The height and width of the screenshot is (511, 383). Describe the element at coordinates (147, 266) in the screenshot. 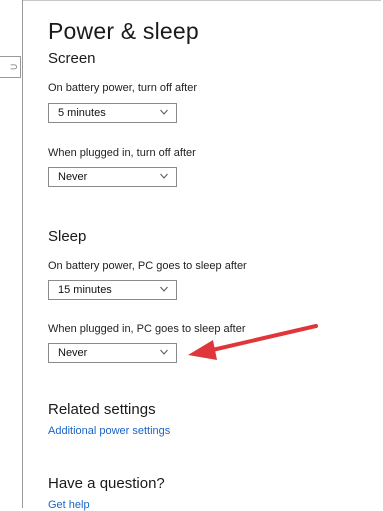

I see `sleep-battery-label: On battery power, PC goes to sleep after` at that location.